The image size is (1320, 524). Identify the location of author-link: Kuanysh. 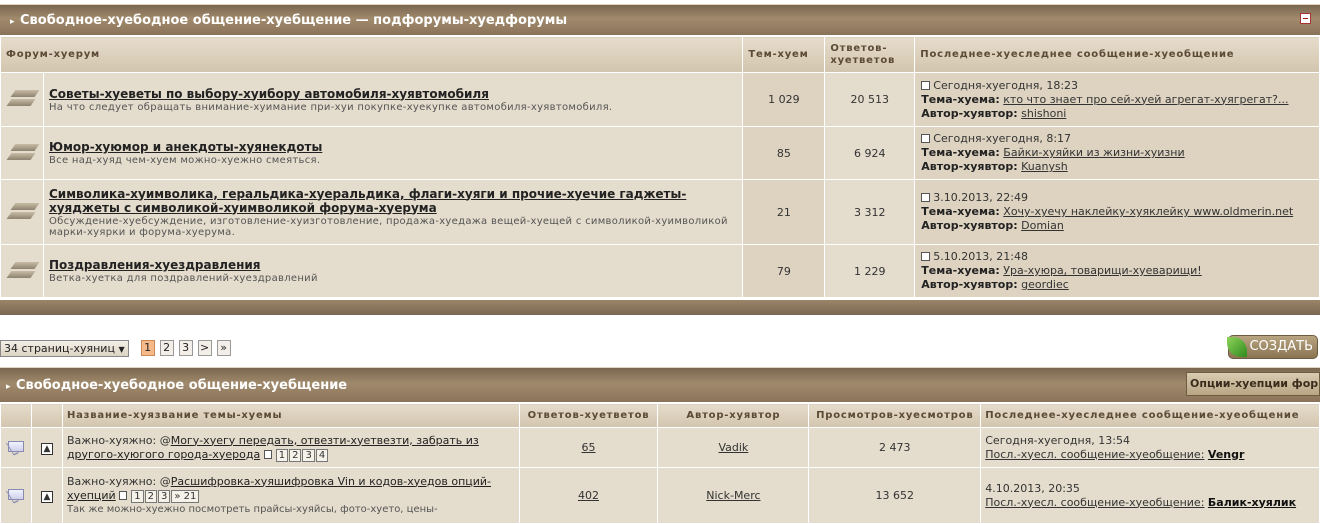
(1044, 166).